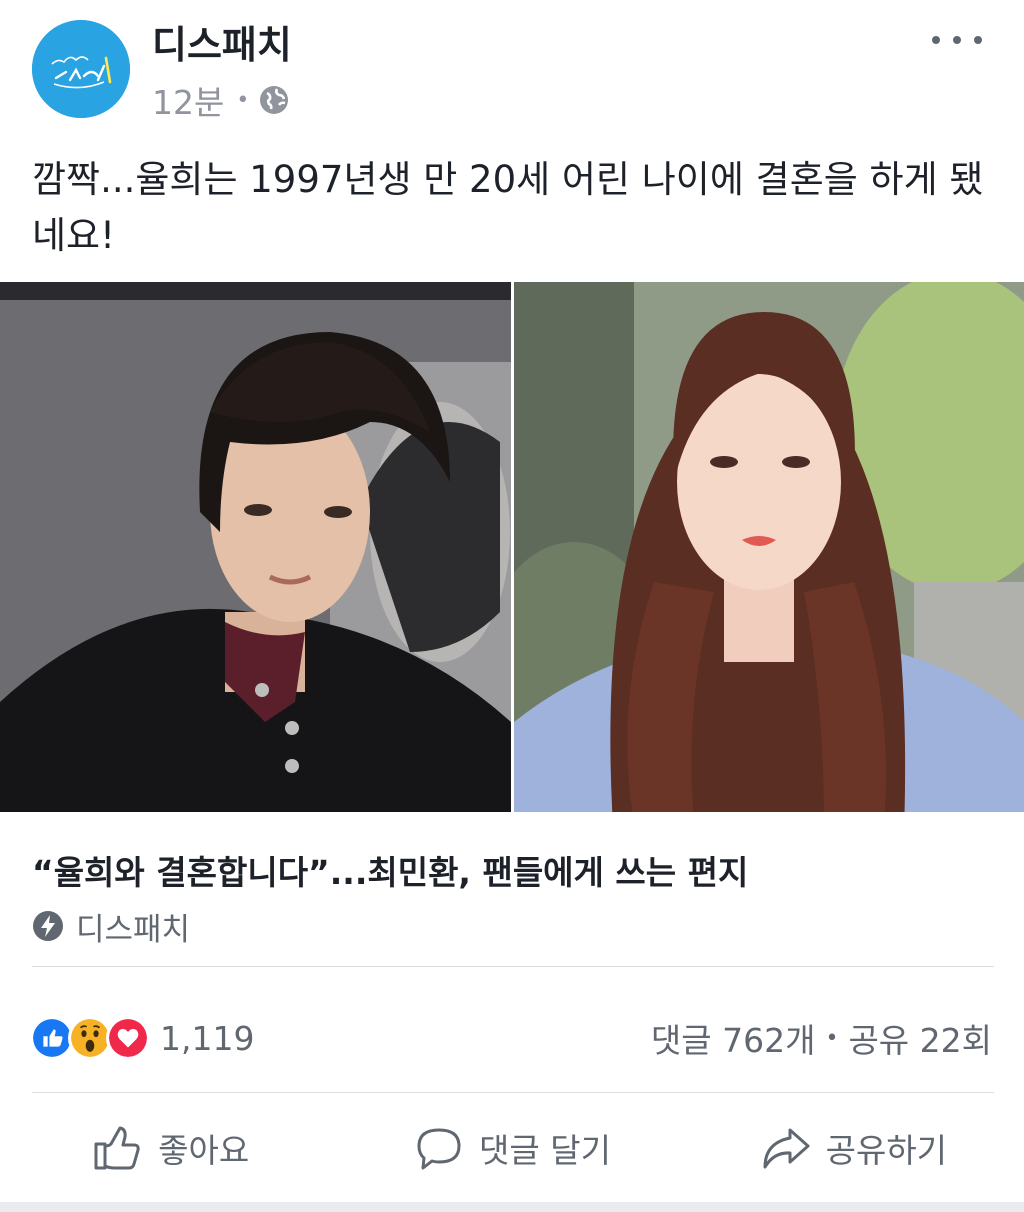 The image size is (1024, 1212). I want to click on post-text: 깜짝...율희는 1997년생 만 20세 어린 나이에 결혼을 하게 됐네요!, so click(508, 207).